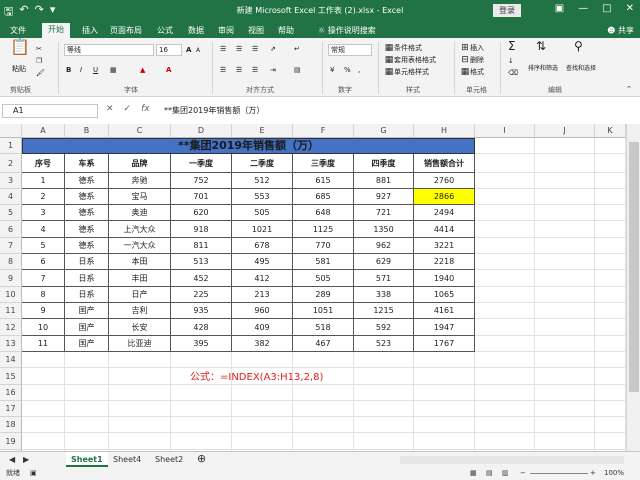  I want to click on column-header-h: H, so click(444, 131).